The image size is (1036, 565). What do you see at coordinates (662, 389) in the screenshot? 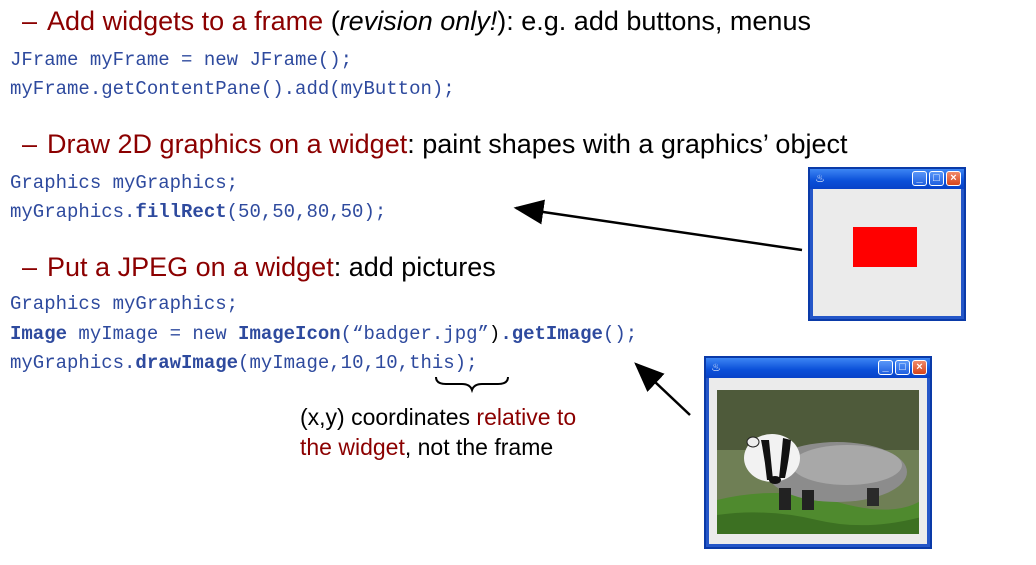
I see `arrow-to-drawimage` at bounding box center [662, 389].